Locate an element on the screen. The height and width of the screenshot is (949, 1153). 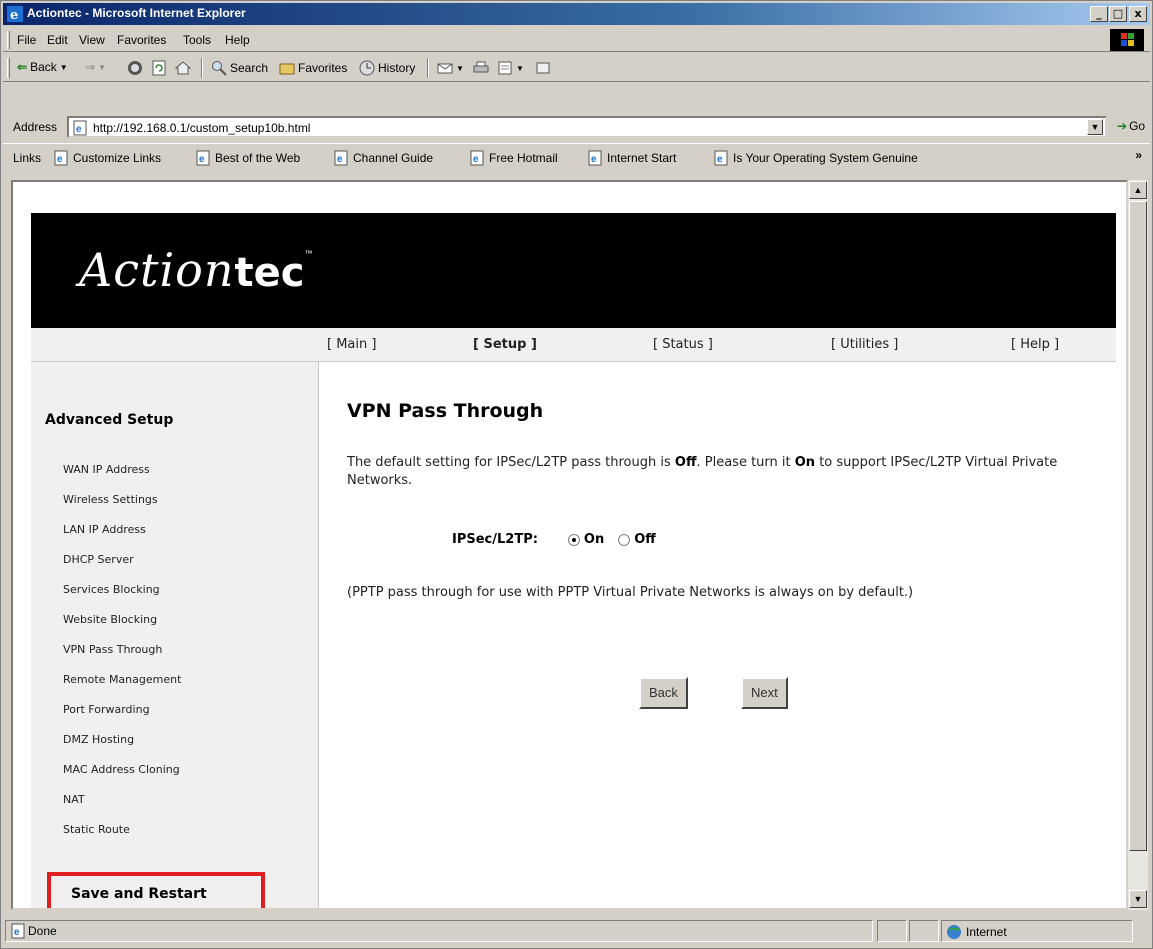
forward-button: ⇒ ▼ is located at coordinates (95, 67).